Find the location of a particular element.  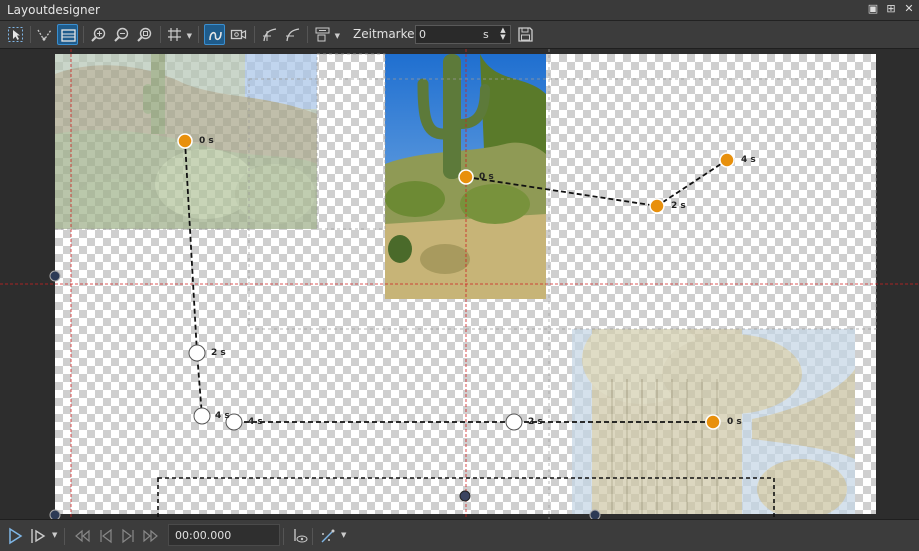

keyframe-add-button is located at coordinates (269, 34).